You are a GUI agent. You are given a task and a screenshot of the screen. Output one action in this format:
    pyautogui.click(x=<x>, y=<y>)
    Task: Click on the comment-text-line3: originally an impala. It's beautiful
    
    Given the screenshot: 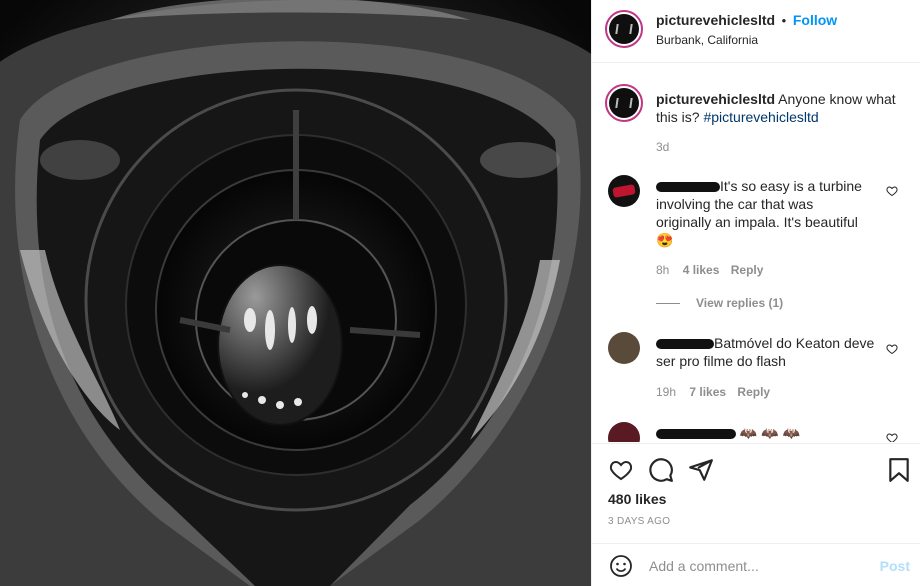 What is the action you would take?
    pyautogui.click(x=757, y=222)
    